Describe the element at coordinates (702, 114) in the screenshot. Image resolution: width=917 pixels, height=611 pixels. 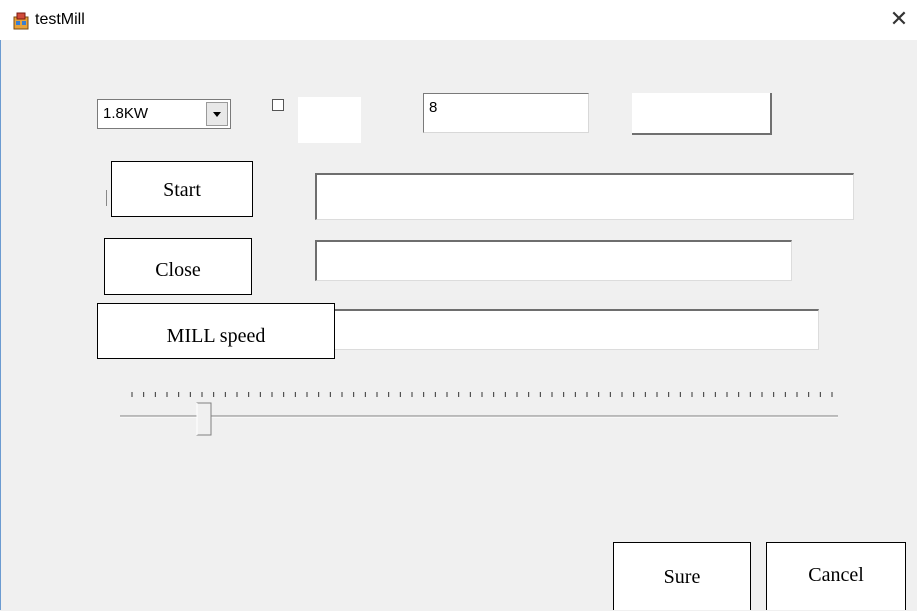
I see `blank-button` at that location.